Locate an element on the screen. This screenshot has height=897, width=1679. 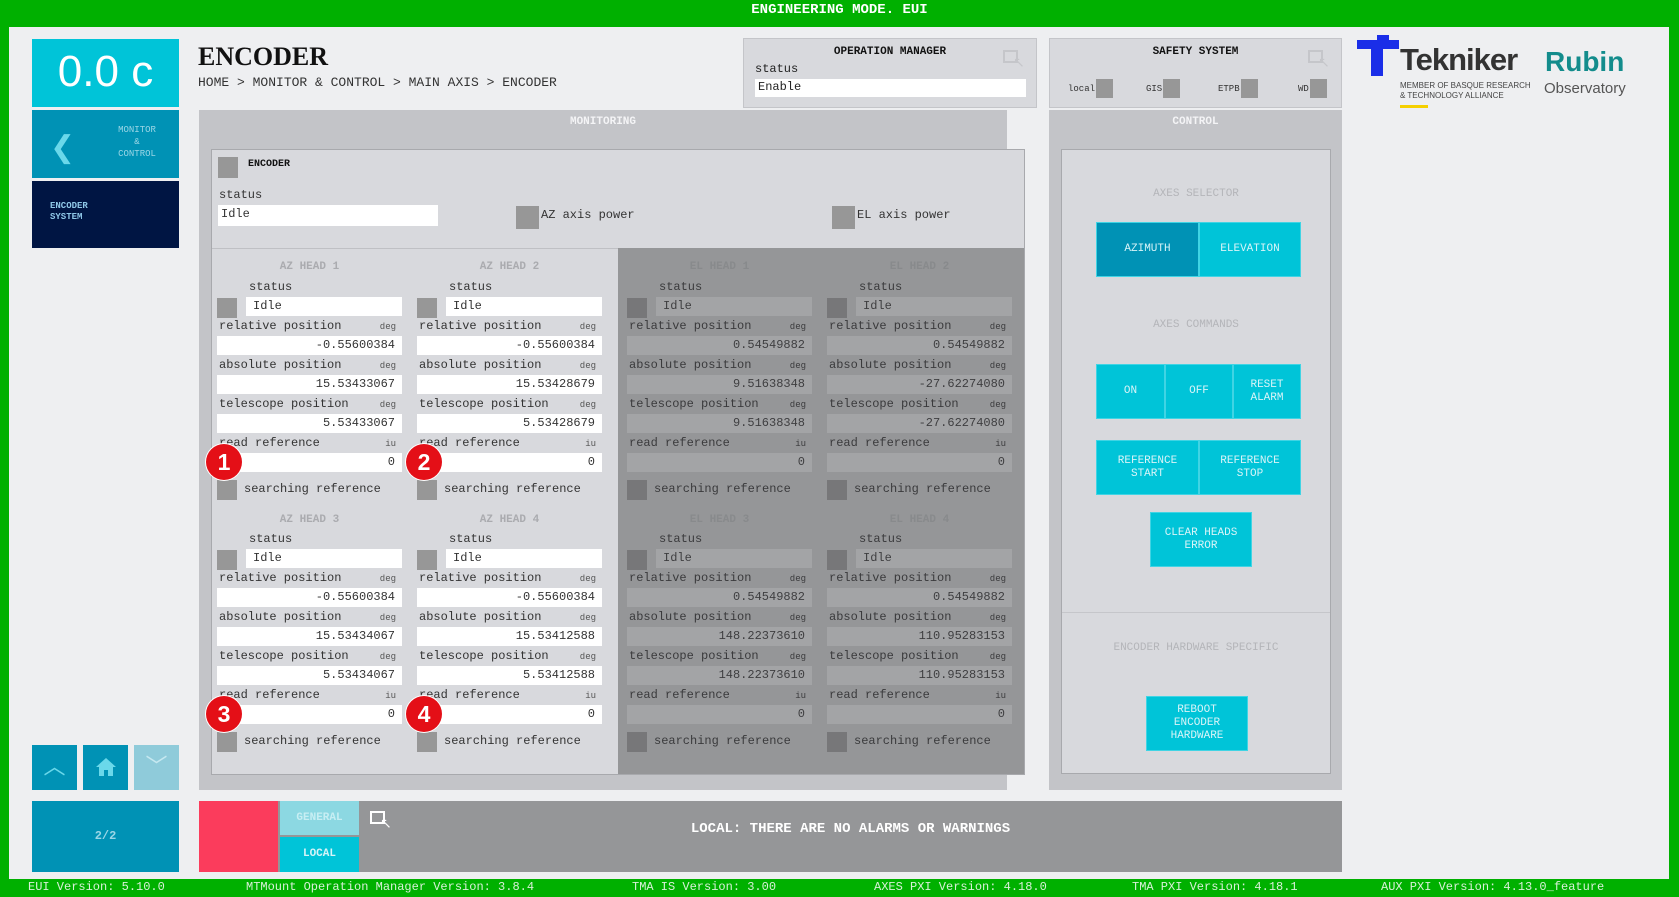
safety-system-panel: SAFETY SYSTEM local GIS ETPB WD ↖ is located at coordinates (1195, 73).